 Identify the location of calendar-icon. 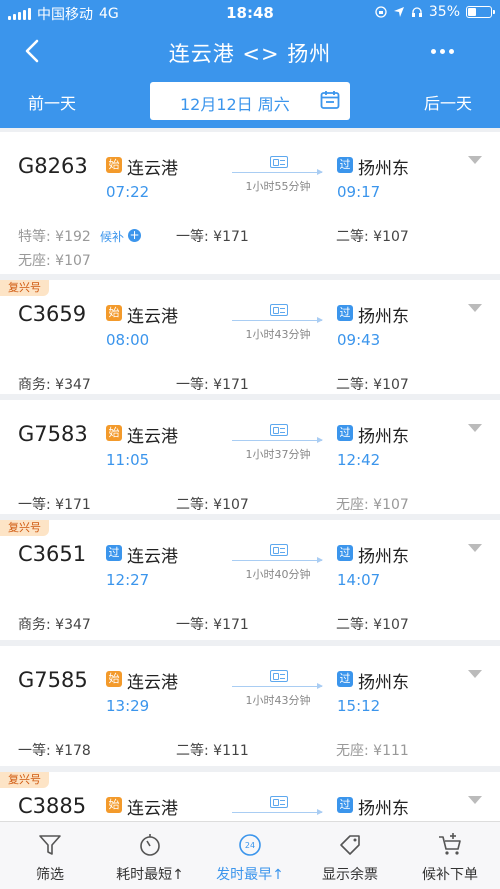
(330, 100).